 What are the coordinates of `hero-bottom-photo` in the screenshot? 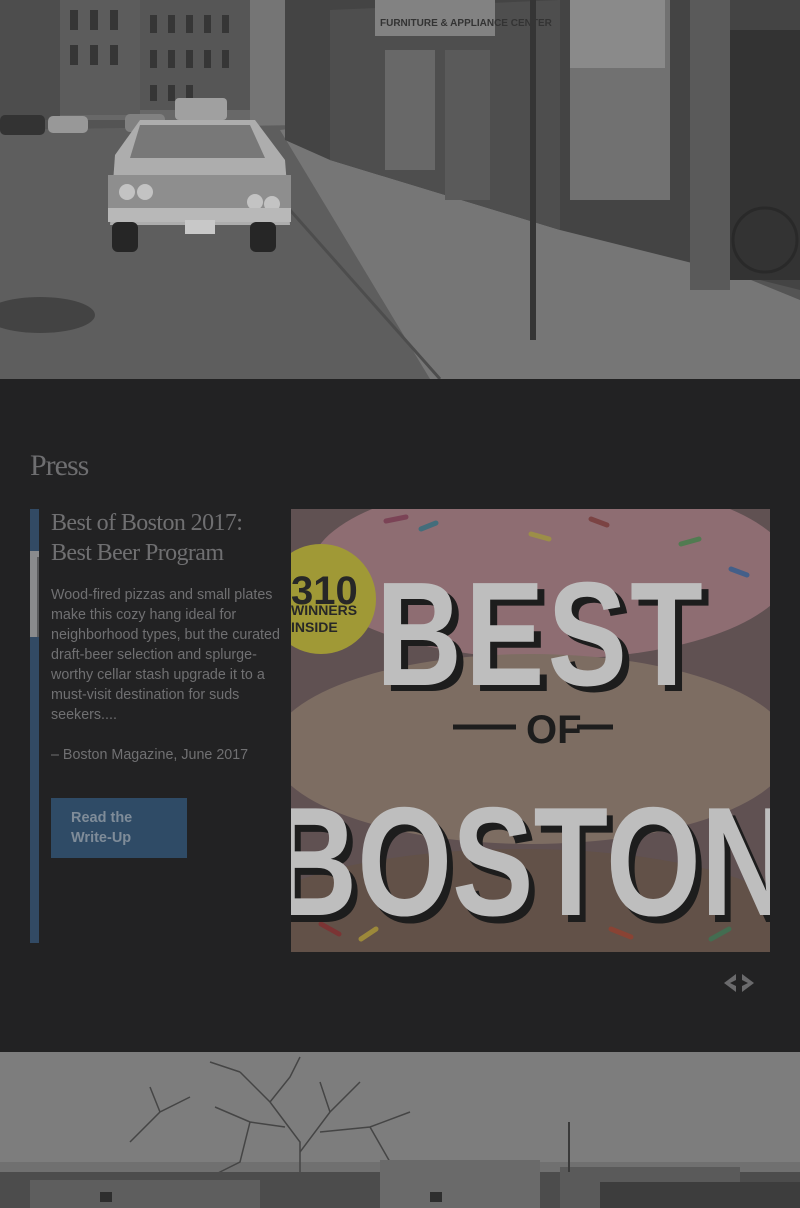 It's located at (400, 1130).